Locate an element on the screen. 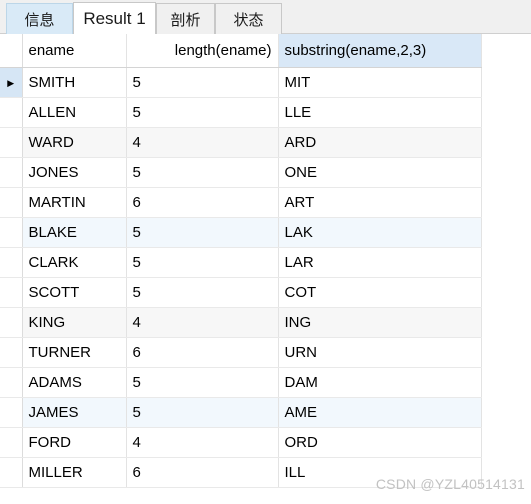  tab-1: 信息 is located at coordinates (39, 18).